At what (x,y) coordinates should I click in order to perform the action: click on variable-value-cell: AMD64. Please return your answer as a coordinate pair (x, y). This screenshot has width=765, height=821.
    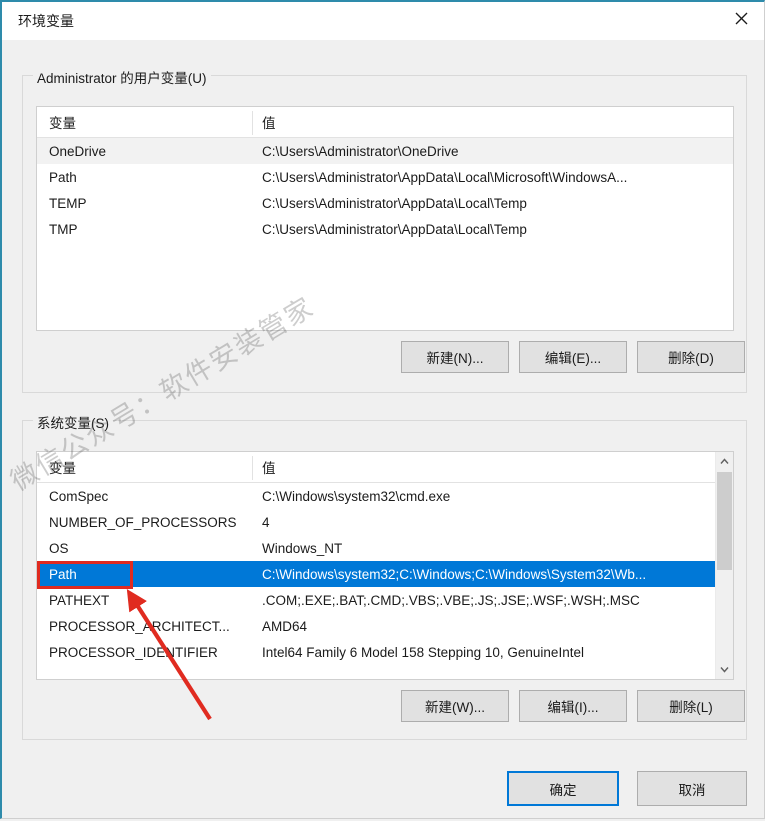
    Looking at the image, I should click on (285, 626).